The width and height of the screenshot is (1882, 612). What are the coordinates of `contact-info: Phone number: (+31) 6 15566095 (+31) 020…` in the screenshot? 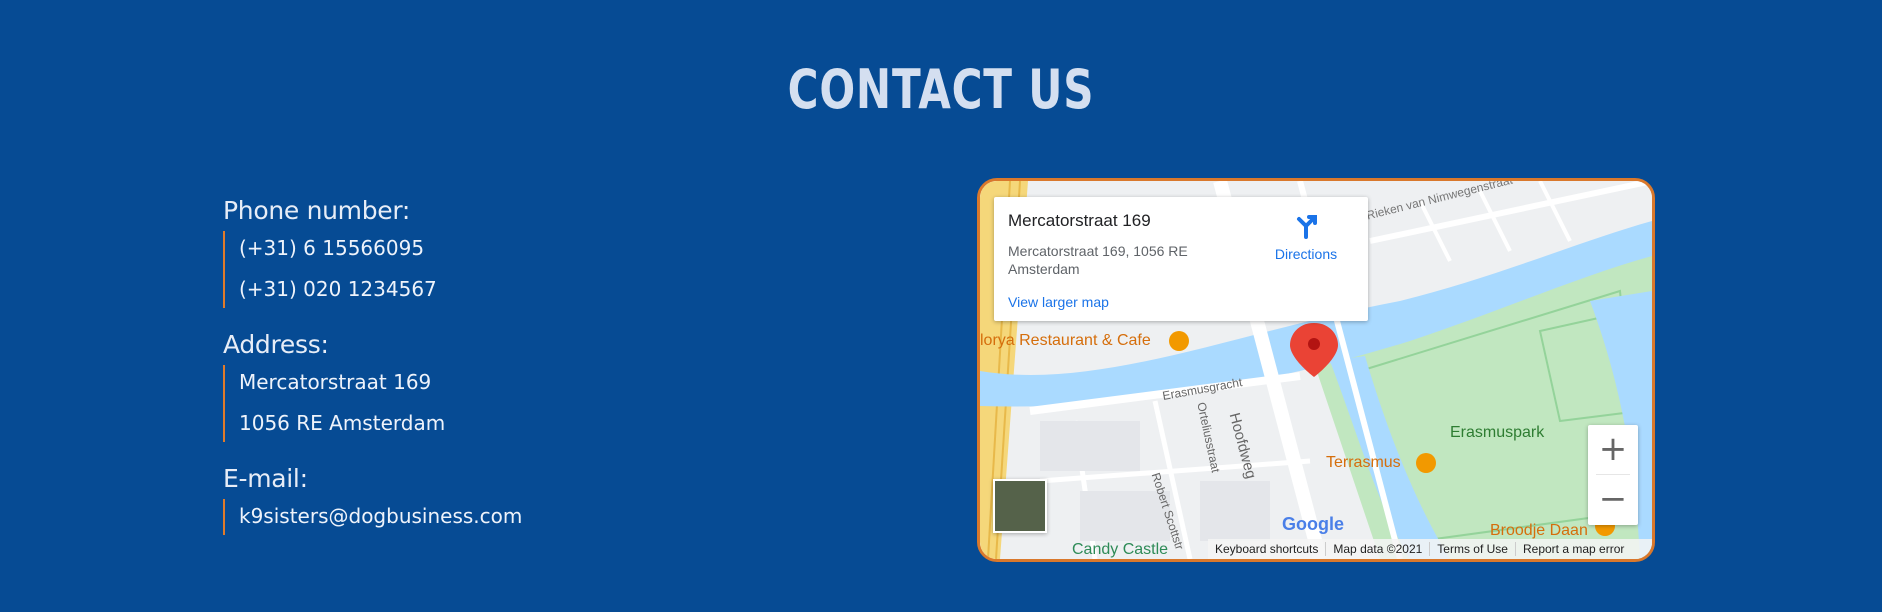 It's located at (372, 376).